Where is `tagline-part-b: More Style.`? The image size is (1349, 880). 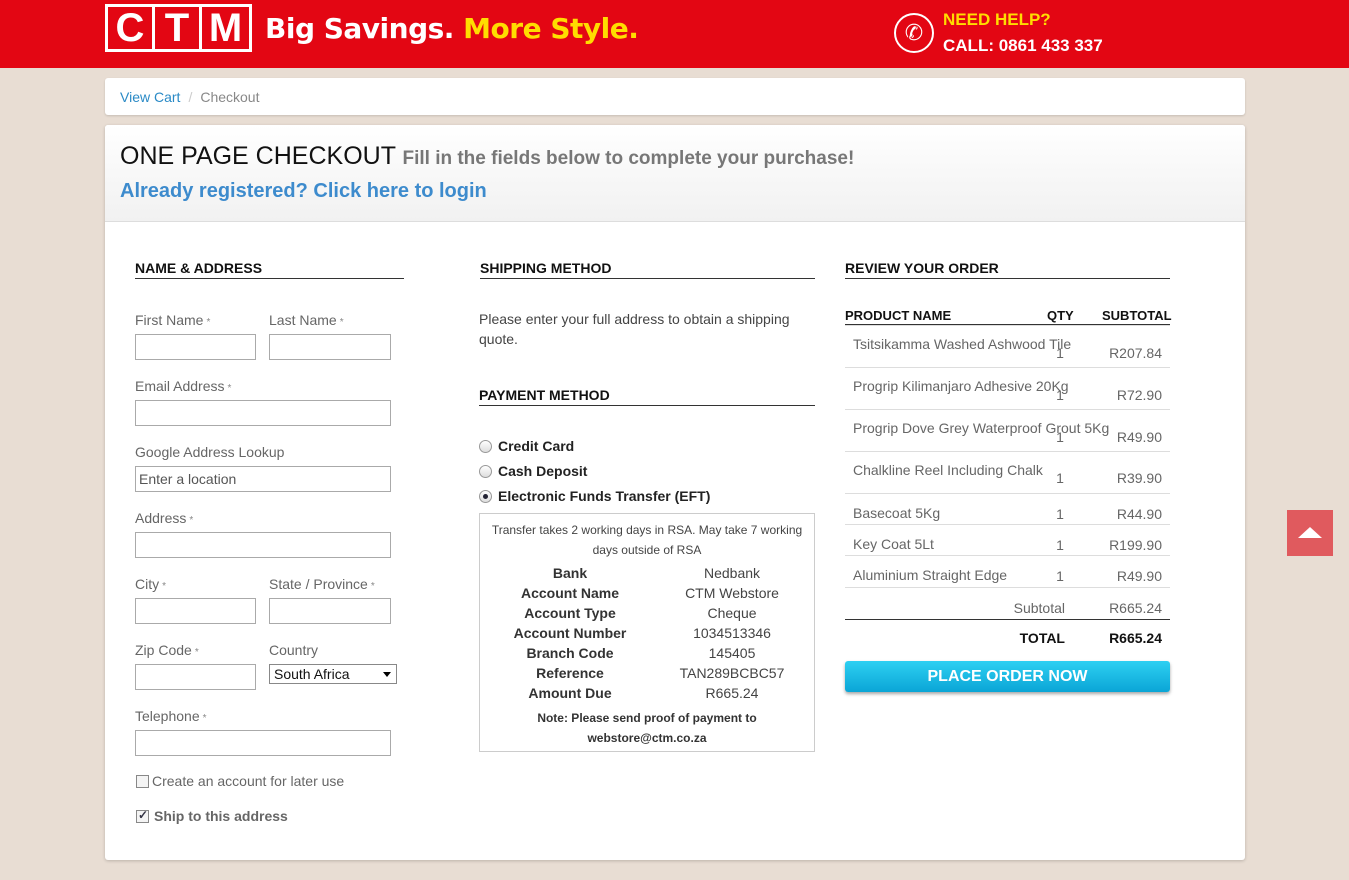
tagline-part-b: More Style. is located at coordinates (551, 28).